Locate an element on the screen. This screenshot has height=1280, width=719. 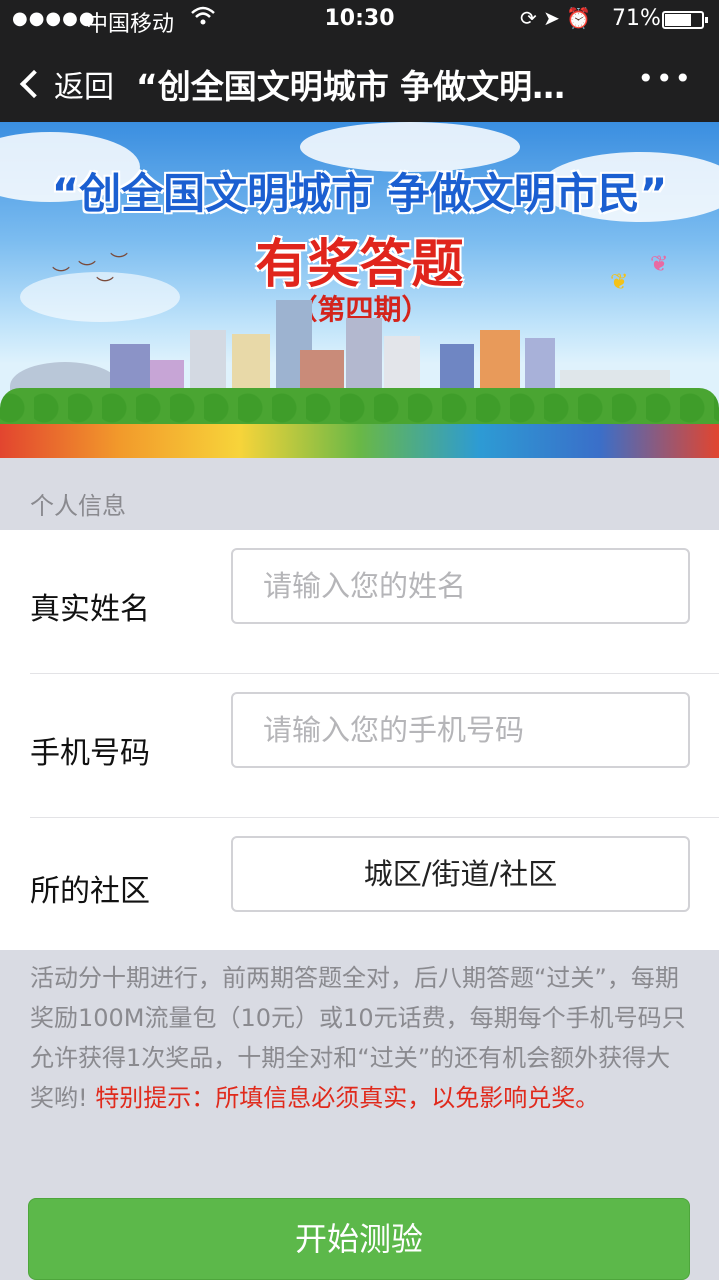
rotation-lock-icon: ⟳ is located at coordinates (528, 18).